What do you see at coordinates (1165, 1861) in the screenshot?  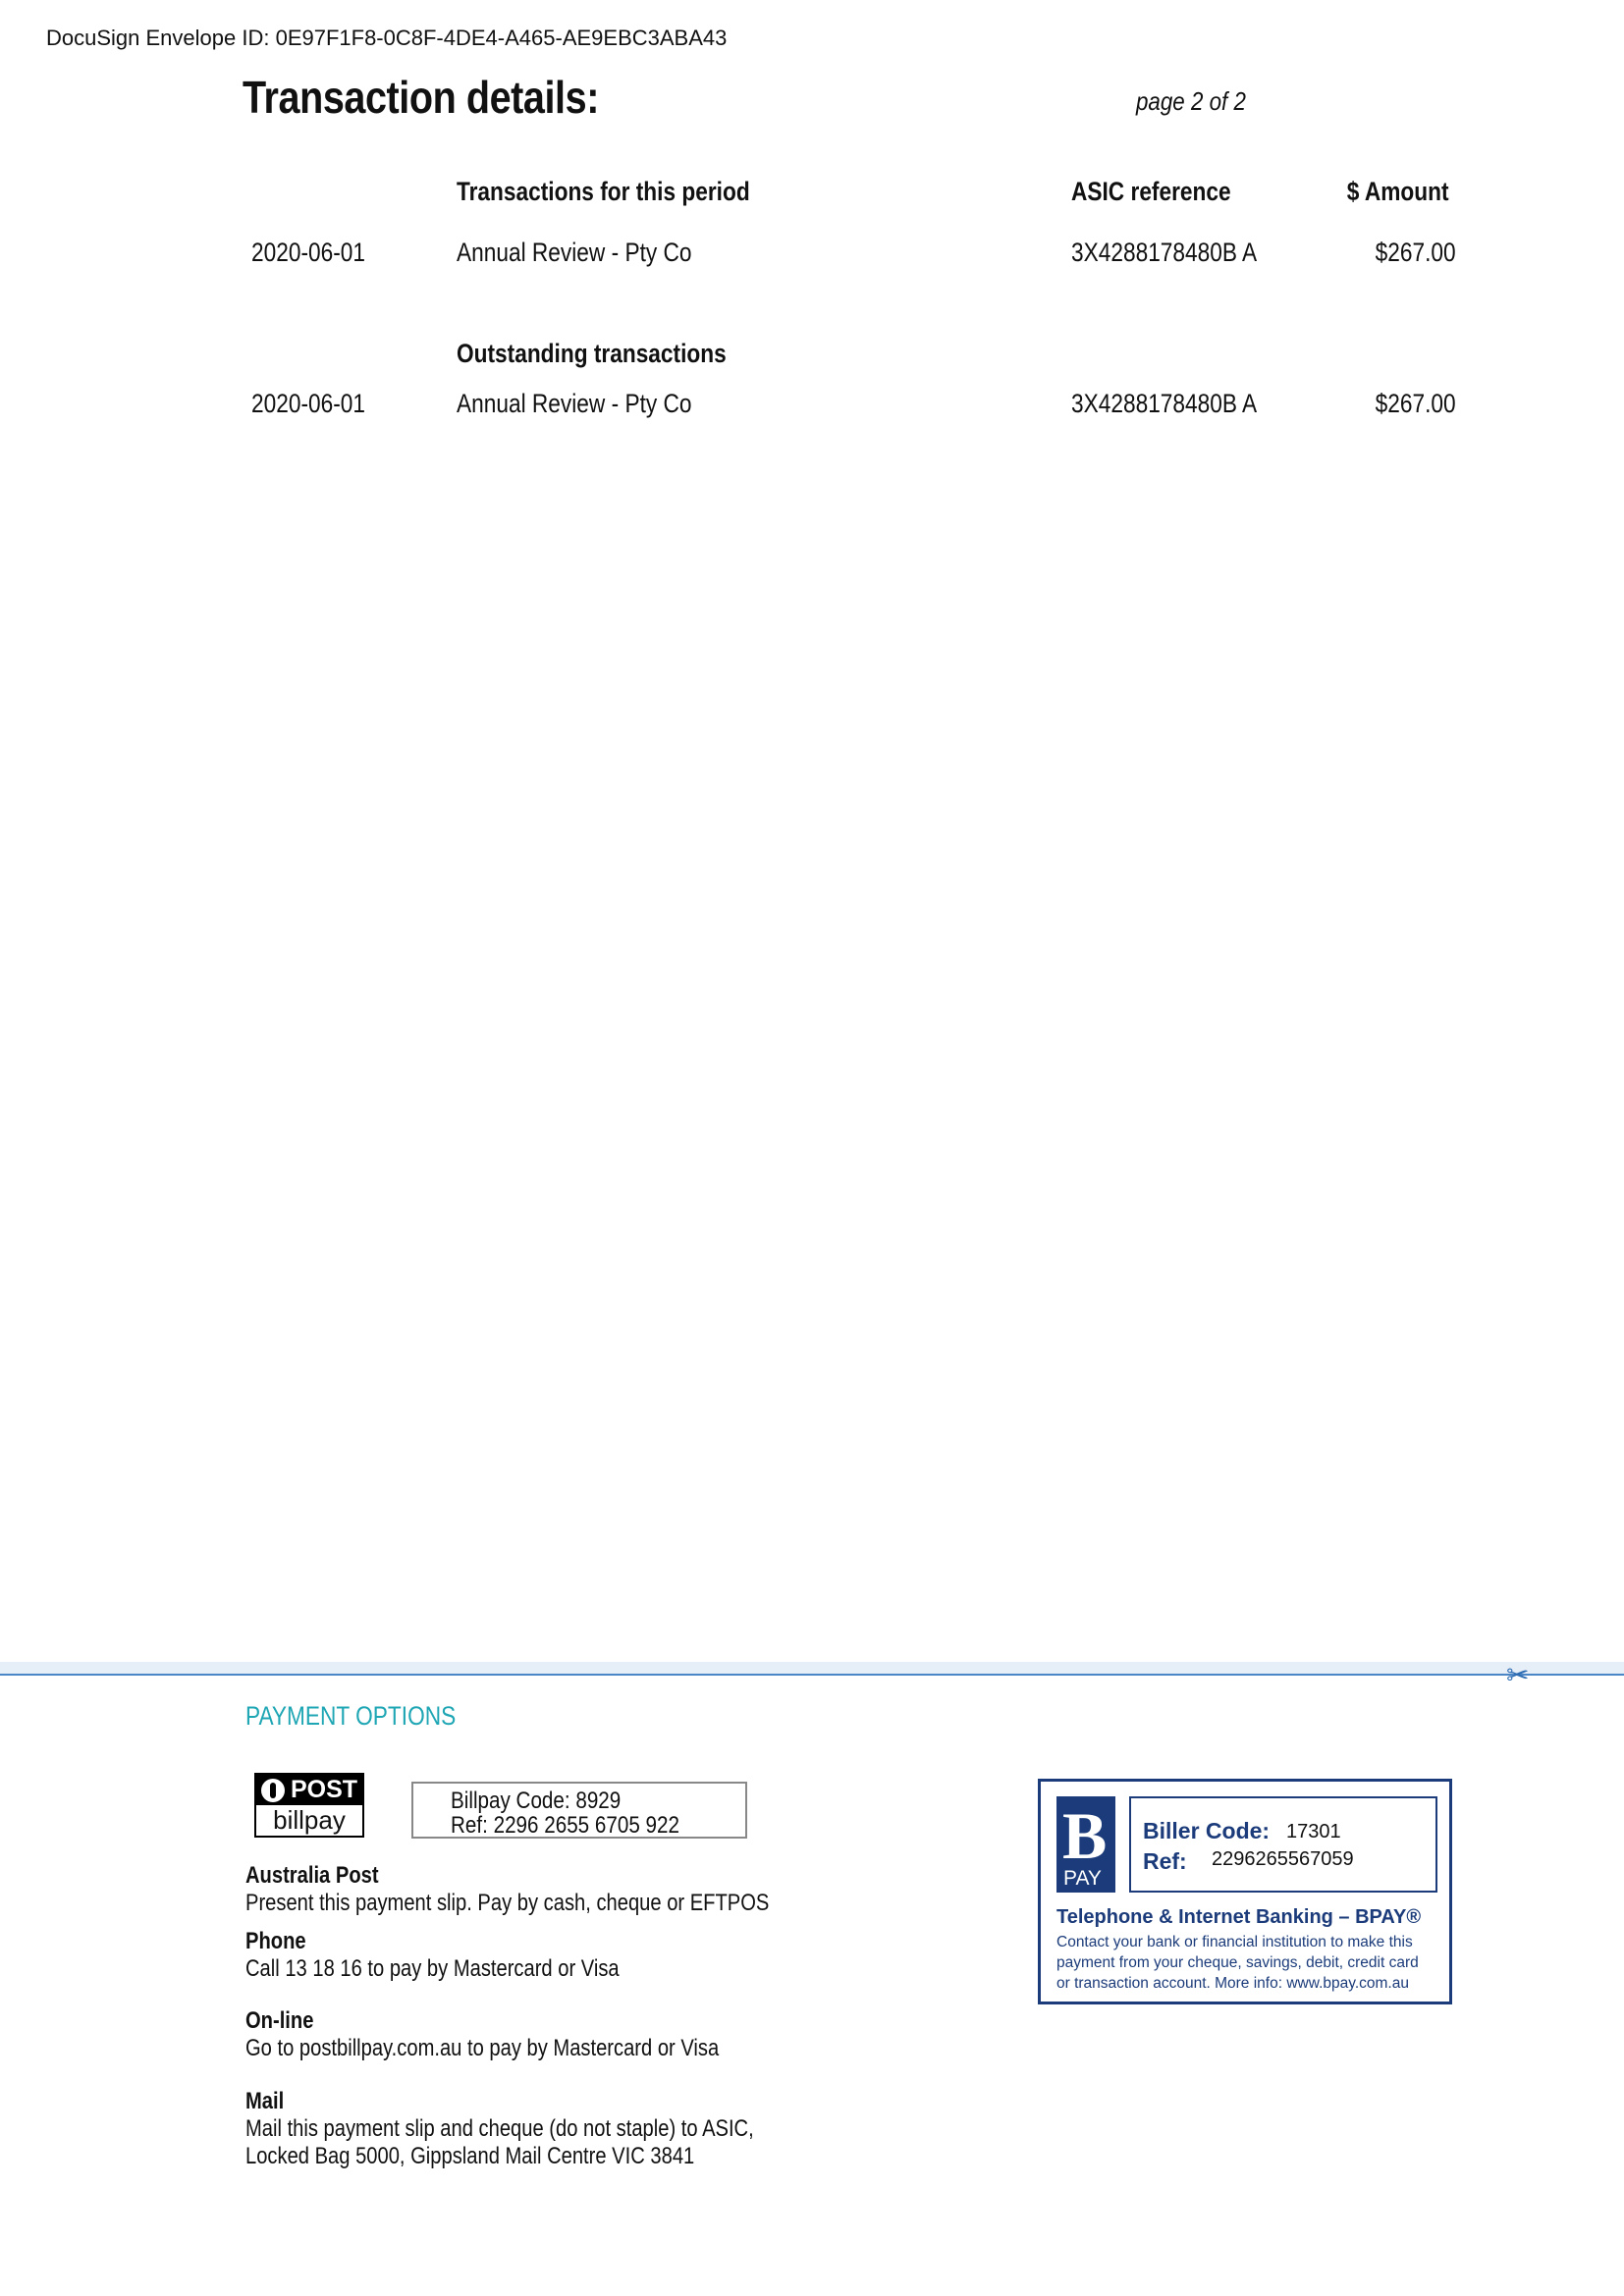 I see `bpay-ref-label: Ref:` at bounding box center [1165, 1861].